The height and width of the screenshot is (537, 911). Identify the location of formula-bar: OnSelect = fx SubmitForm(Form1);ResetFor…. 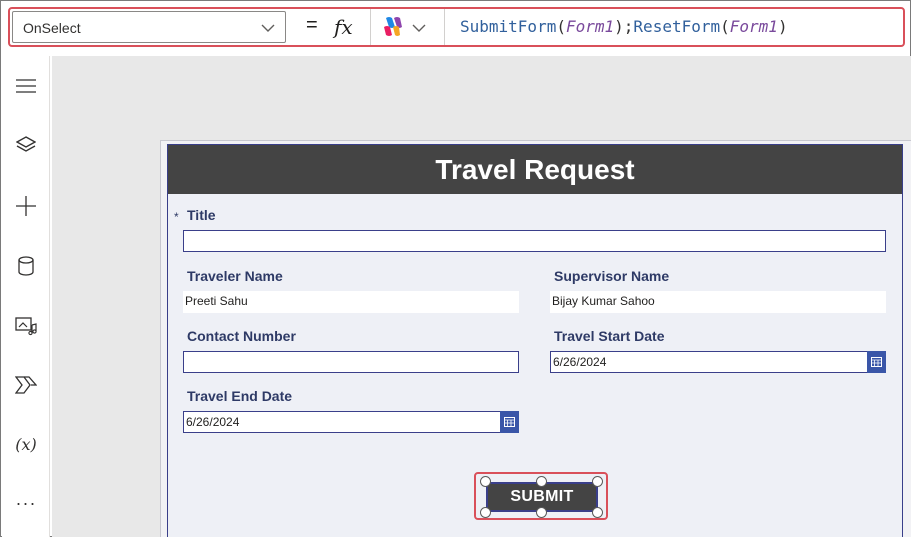
(456, 27).